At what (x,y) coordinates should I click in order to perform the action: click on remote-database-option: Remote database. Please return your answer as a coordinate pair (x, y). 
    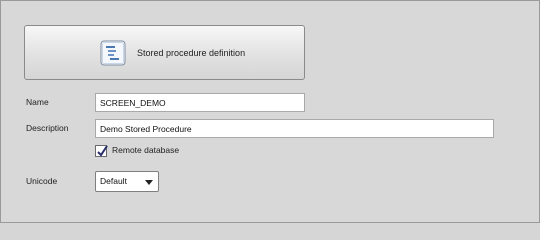
    Looking at the image, I should click on (137, 151).